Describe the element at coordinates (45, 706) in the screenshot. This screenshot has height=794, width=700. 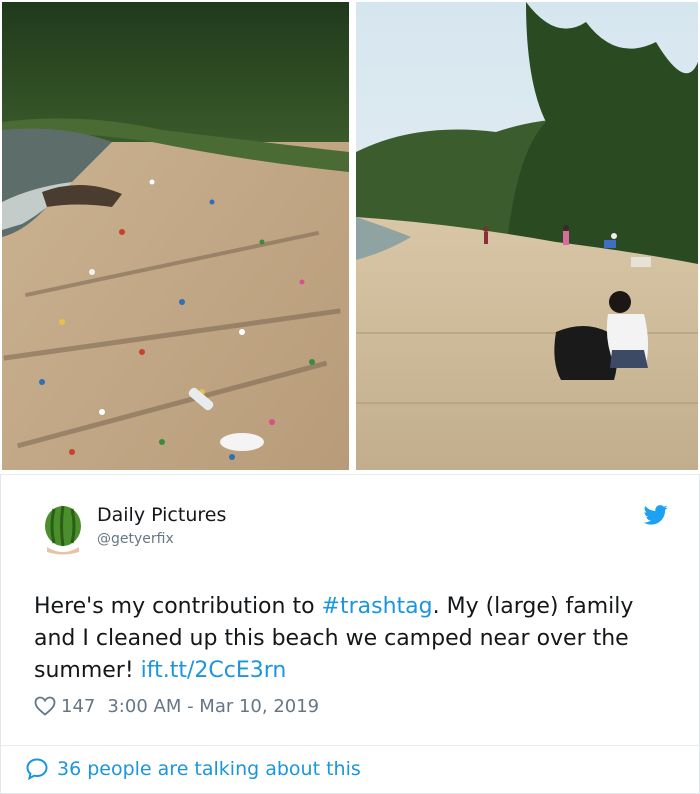
I see `heart-icon` at that location.